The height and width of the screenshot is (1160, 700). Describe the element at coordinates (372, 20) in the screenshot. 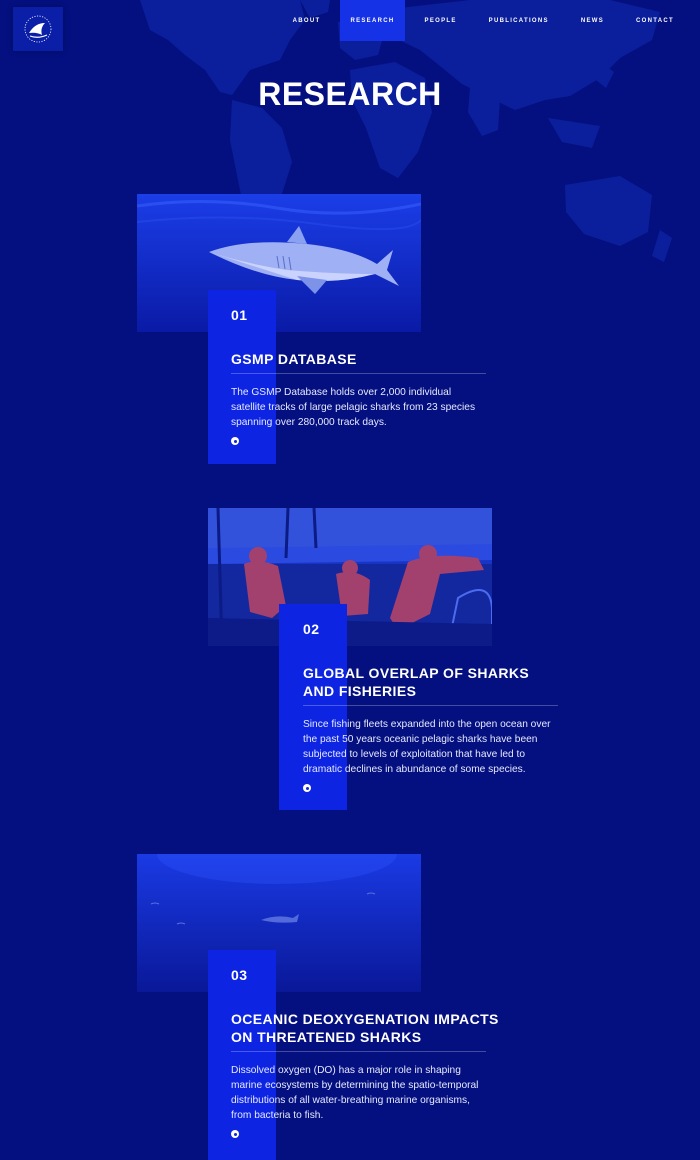

I see `nav-research: RESEARCH` at that location.